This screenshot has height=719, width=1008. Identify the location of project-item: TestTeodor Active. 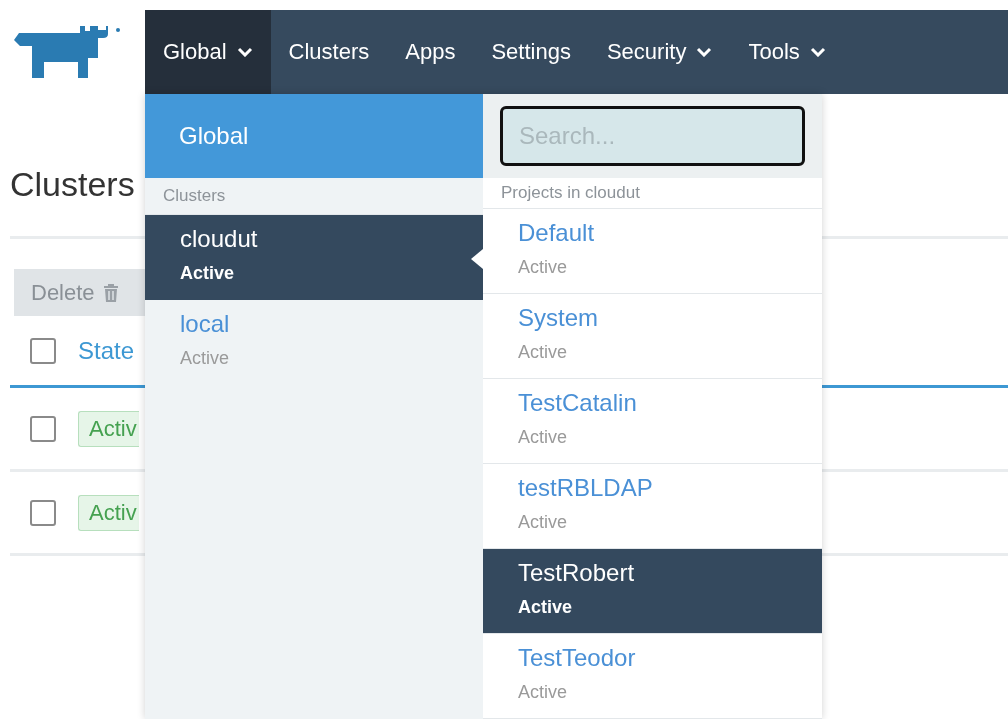
(652, 676).